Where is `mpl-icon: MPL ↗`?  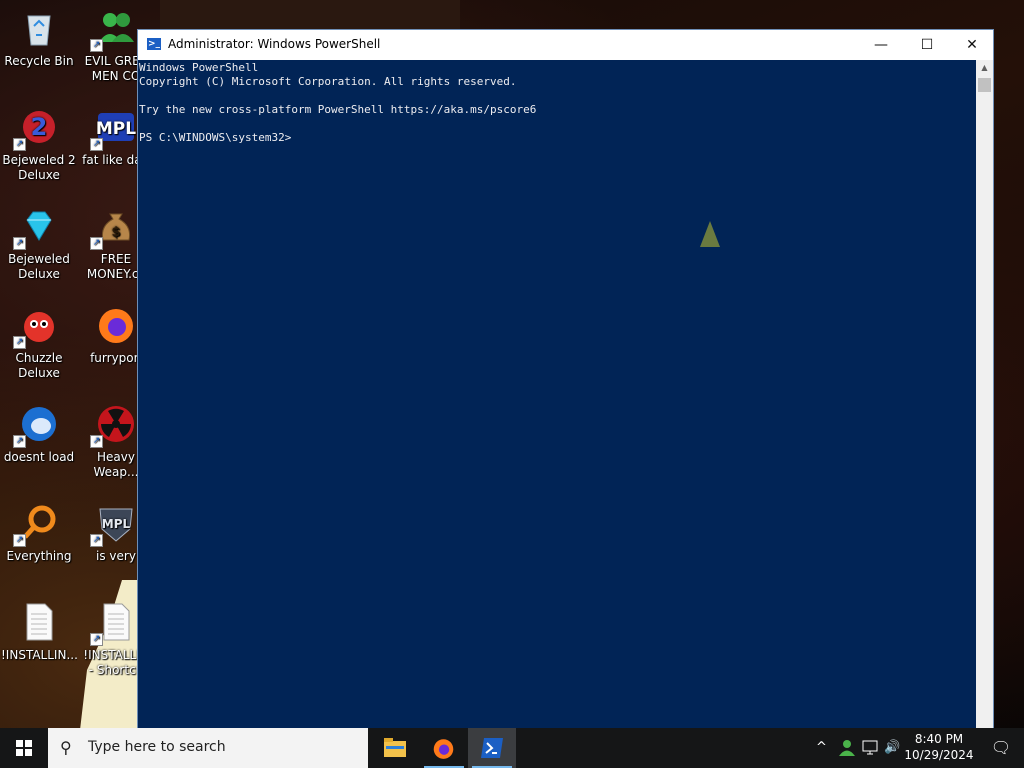
mpl-icon: MPL ↗ is located at coordinates (113, 129).